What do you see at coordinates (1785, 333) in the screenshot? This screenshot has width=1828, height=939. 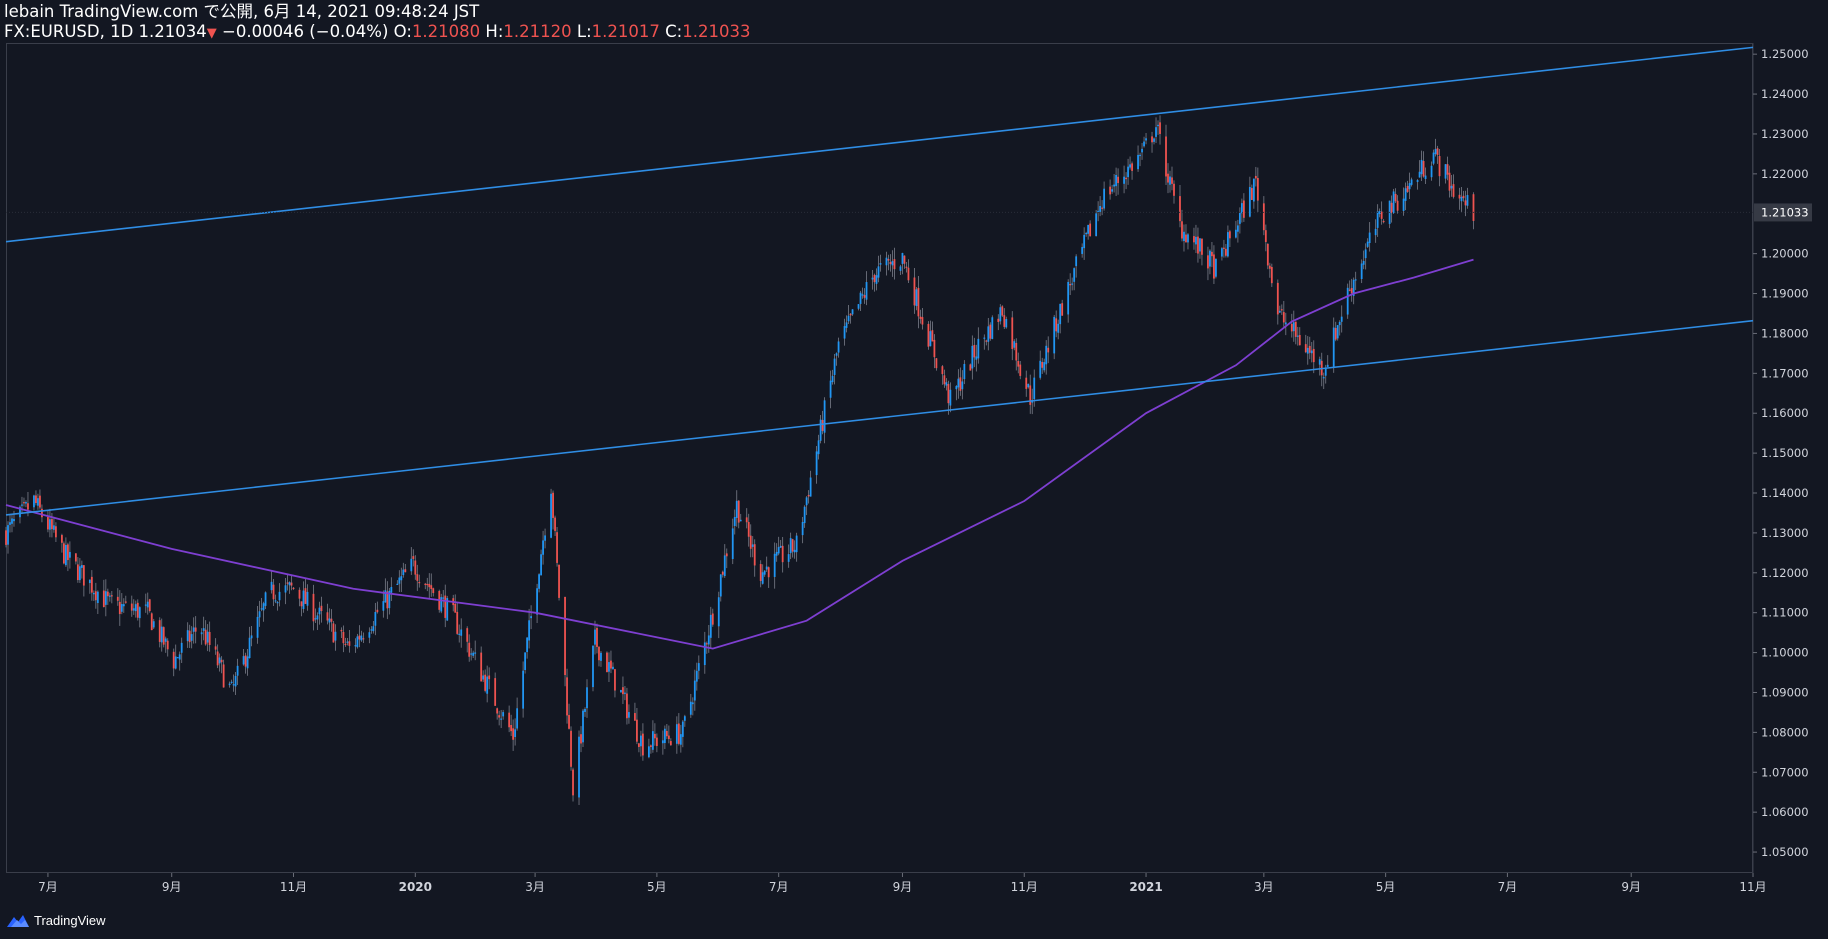 I see `y-tick-label: 1.18000` at bounding box center [1785, 333].